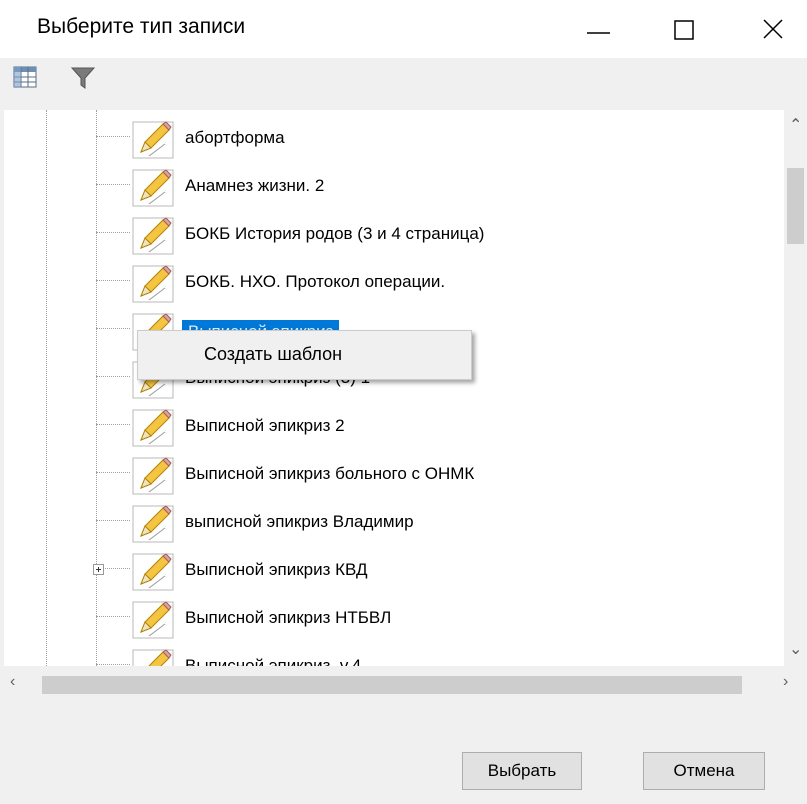 The width and height of the screenshot is (807, 804). I want to click on tree-item-label: Выписной эпикриз. v.4, so click(273, 661).